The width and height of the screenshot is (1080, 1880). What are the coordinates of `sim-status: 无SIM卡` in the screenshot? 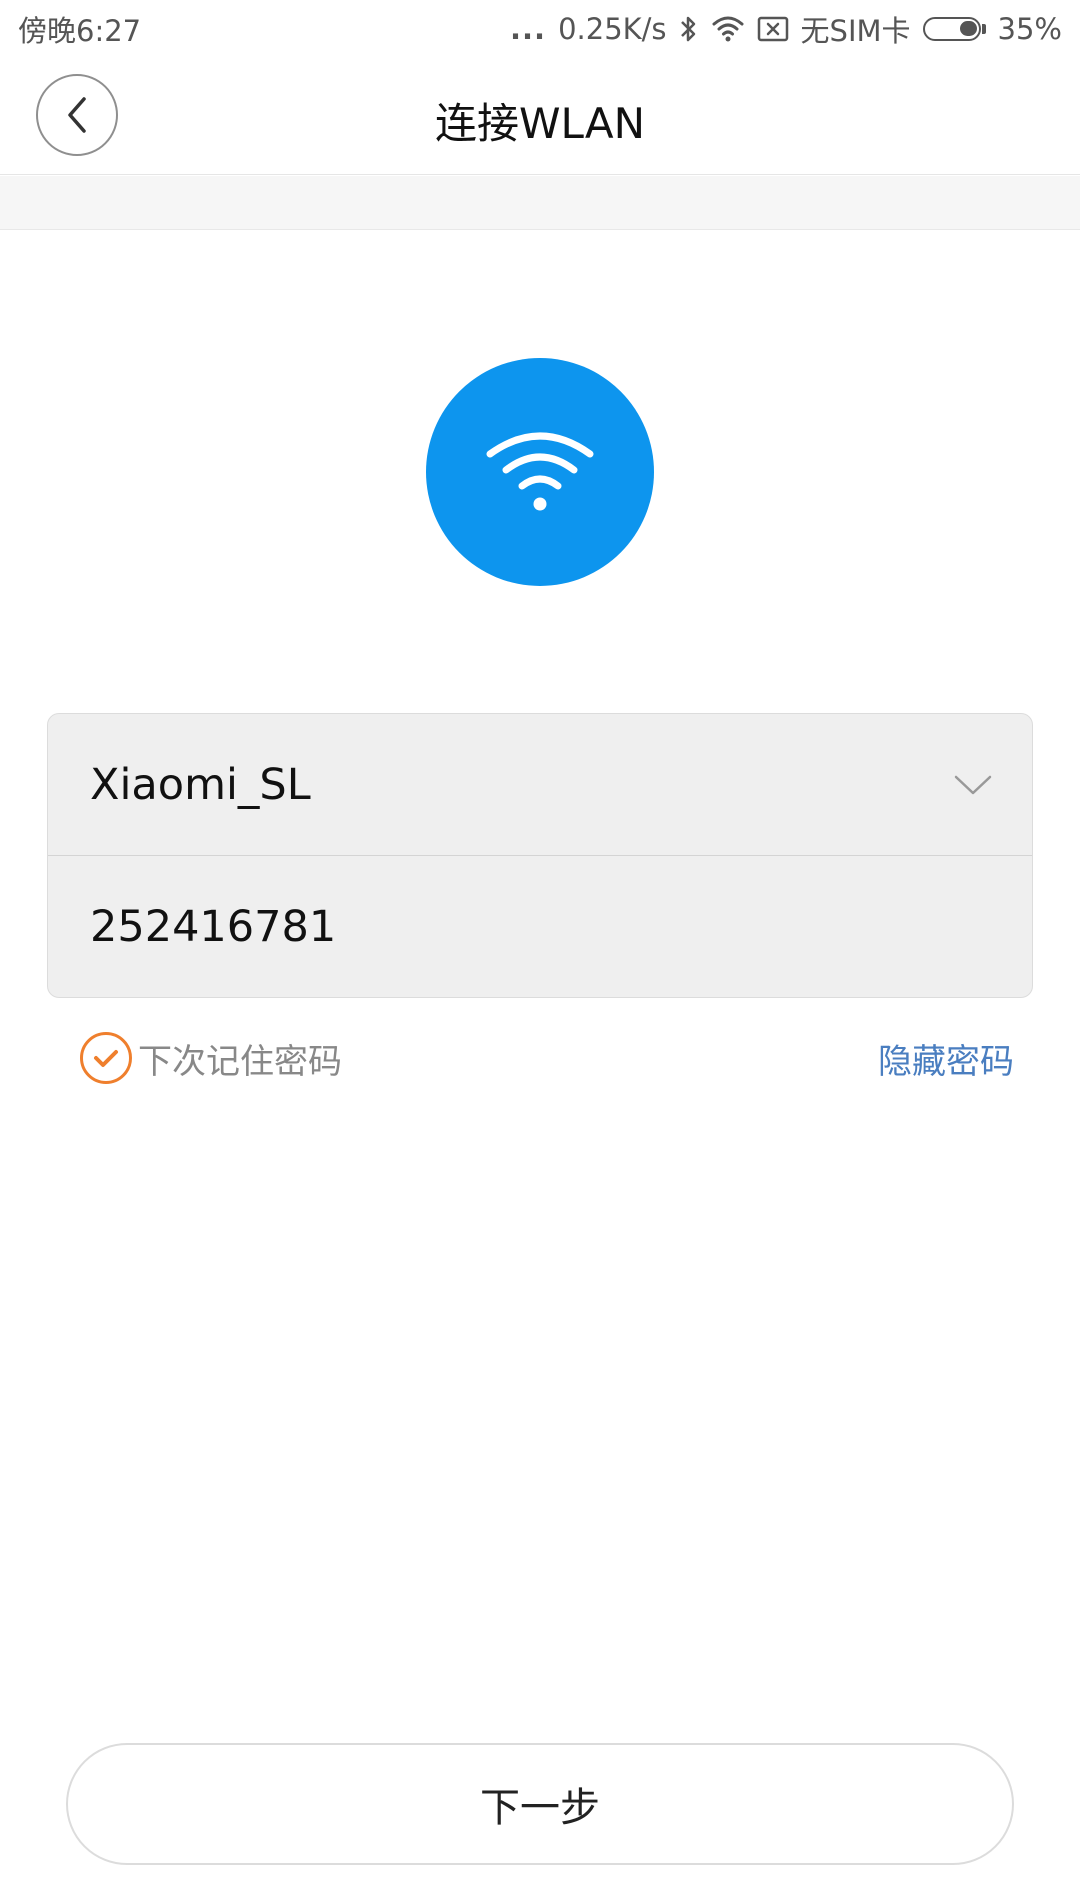 It's located at (855, 31).